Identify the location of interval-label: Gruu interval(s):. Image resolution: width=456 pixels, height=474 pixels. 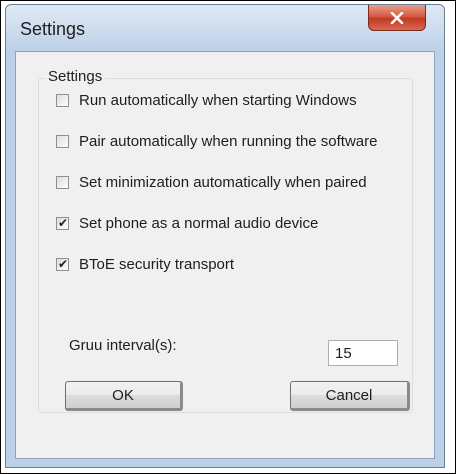
(123, 345).